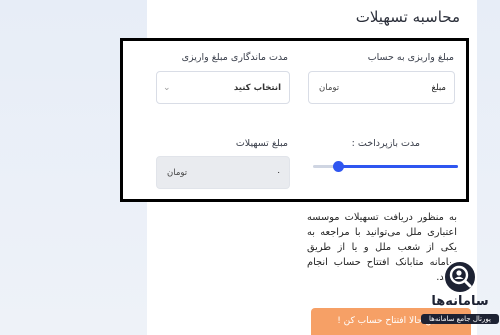 The image size is (500, 335). What do you see at coordinates (398, 166) in the screenshot?
I see `slider-fill` at bounding box center [398, 166].